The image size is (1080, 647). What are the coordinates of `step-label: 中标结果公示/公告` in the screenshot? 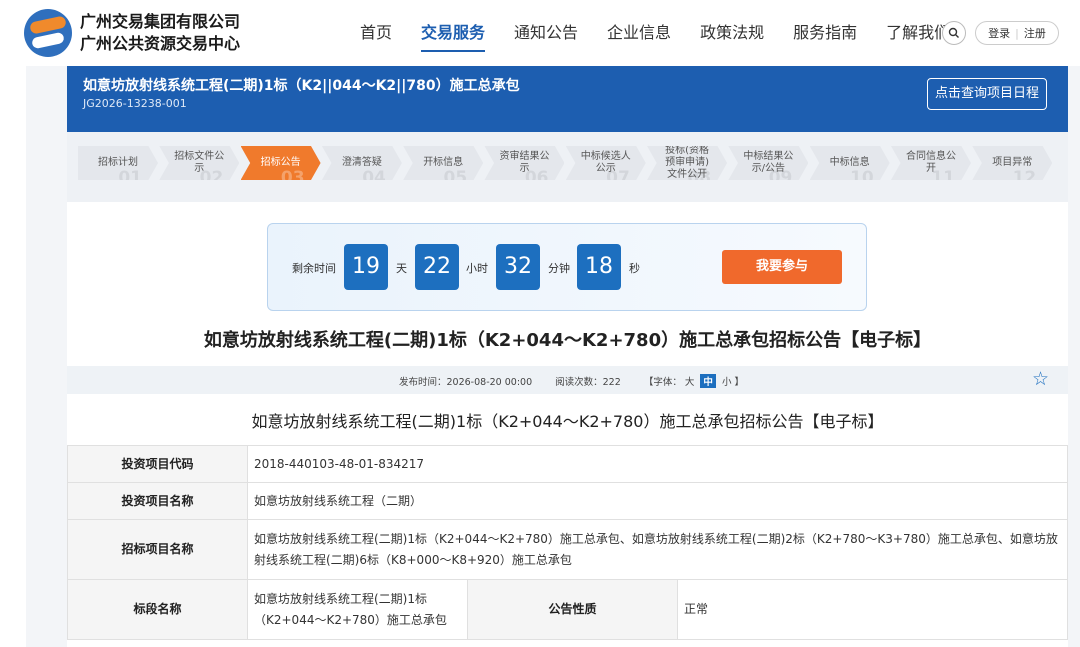 It's located at (768, 162).